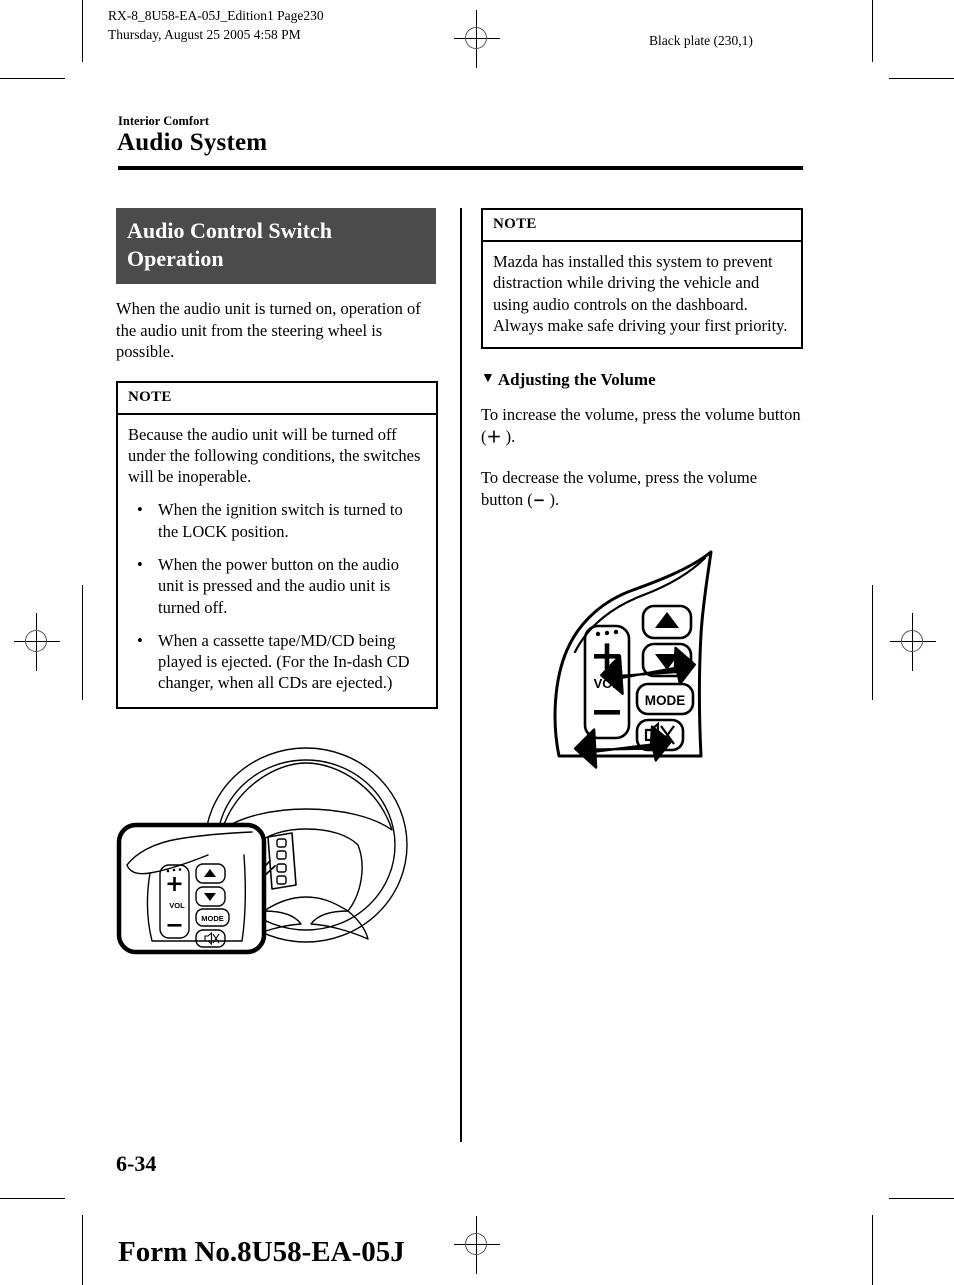 The height and width of the screenshot is (1285, 954). I want to click on callout-box, so click(191, 888).